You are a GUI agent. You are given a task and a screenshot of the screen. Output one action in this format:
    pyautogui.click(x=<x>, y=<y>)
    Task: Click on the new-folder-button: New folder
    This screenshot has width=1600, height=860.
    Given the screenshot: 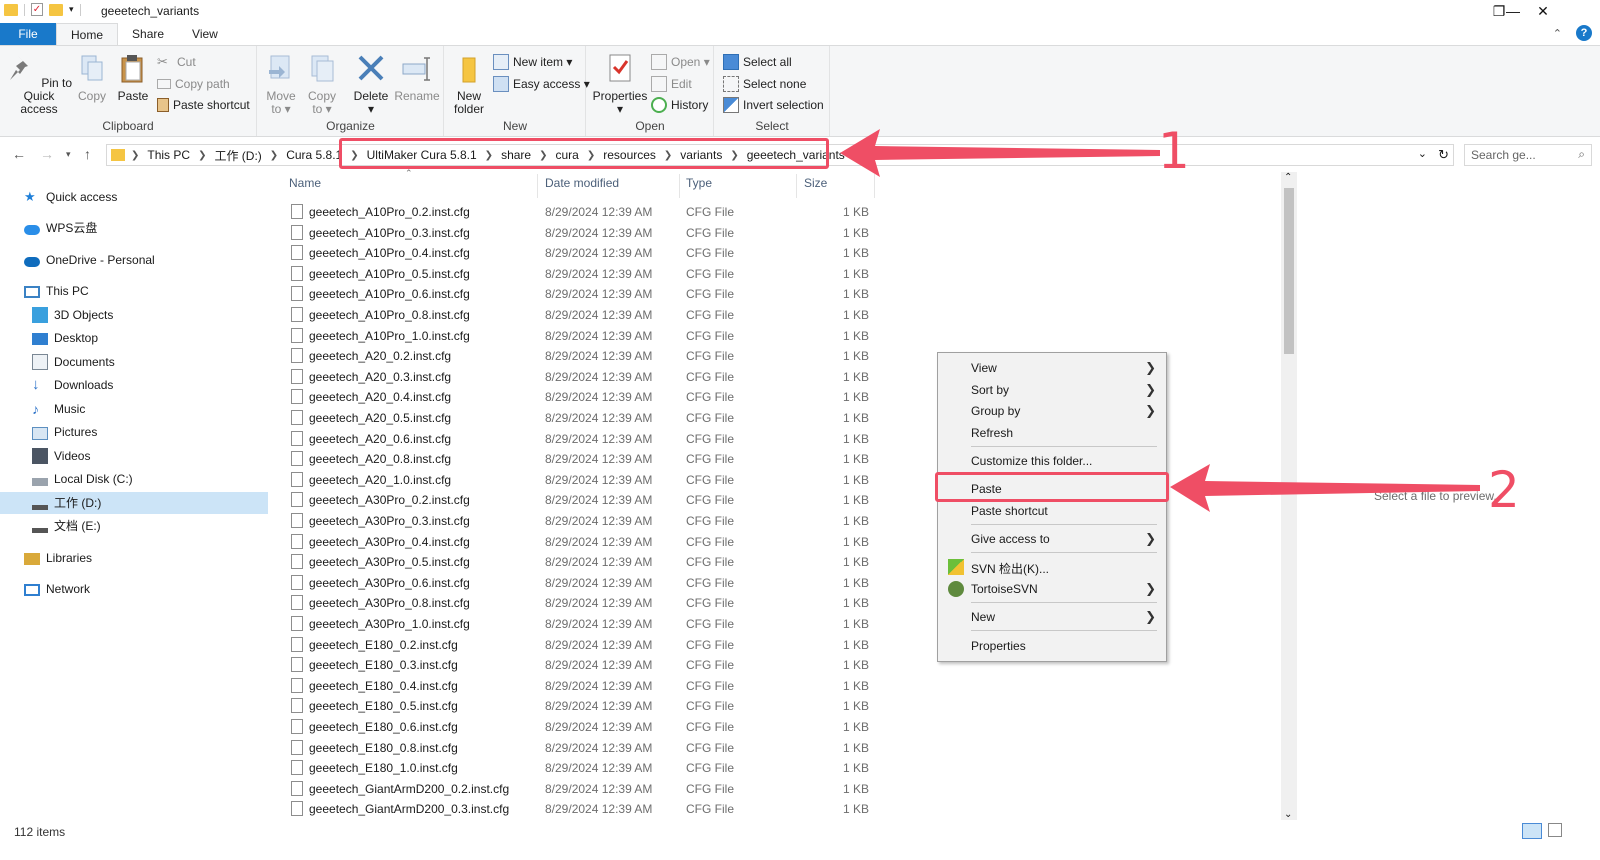 What is the action you would take?
    pyautogui.click(x=469, y=84)
    